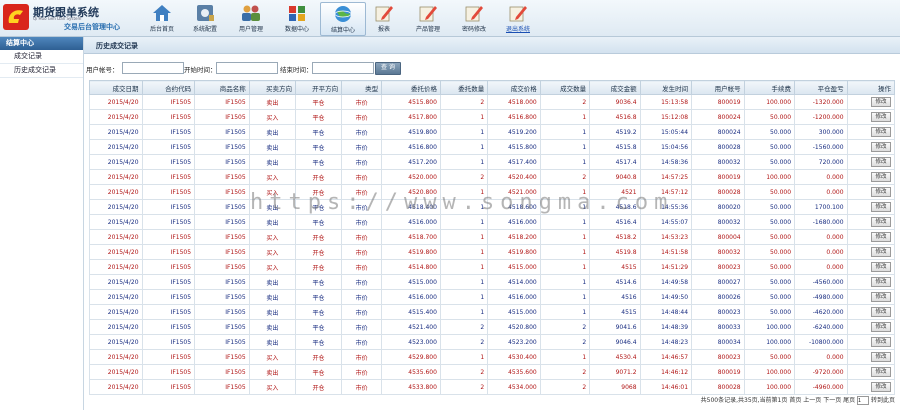 The height and width of the screenshot is (410, 900). What do you see at coordinates (615, 177) in the screenshot?
I see `table-cell: 9040.8` at bounding box center [615, 177].